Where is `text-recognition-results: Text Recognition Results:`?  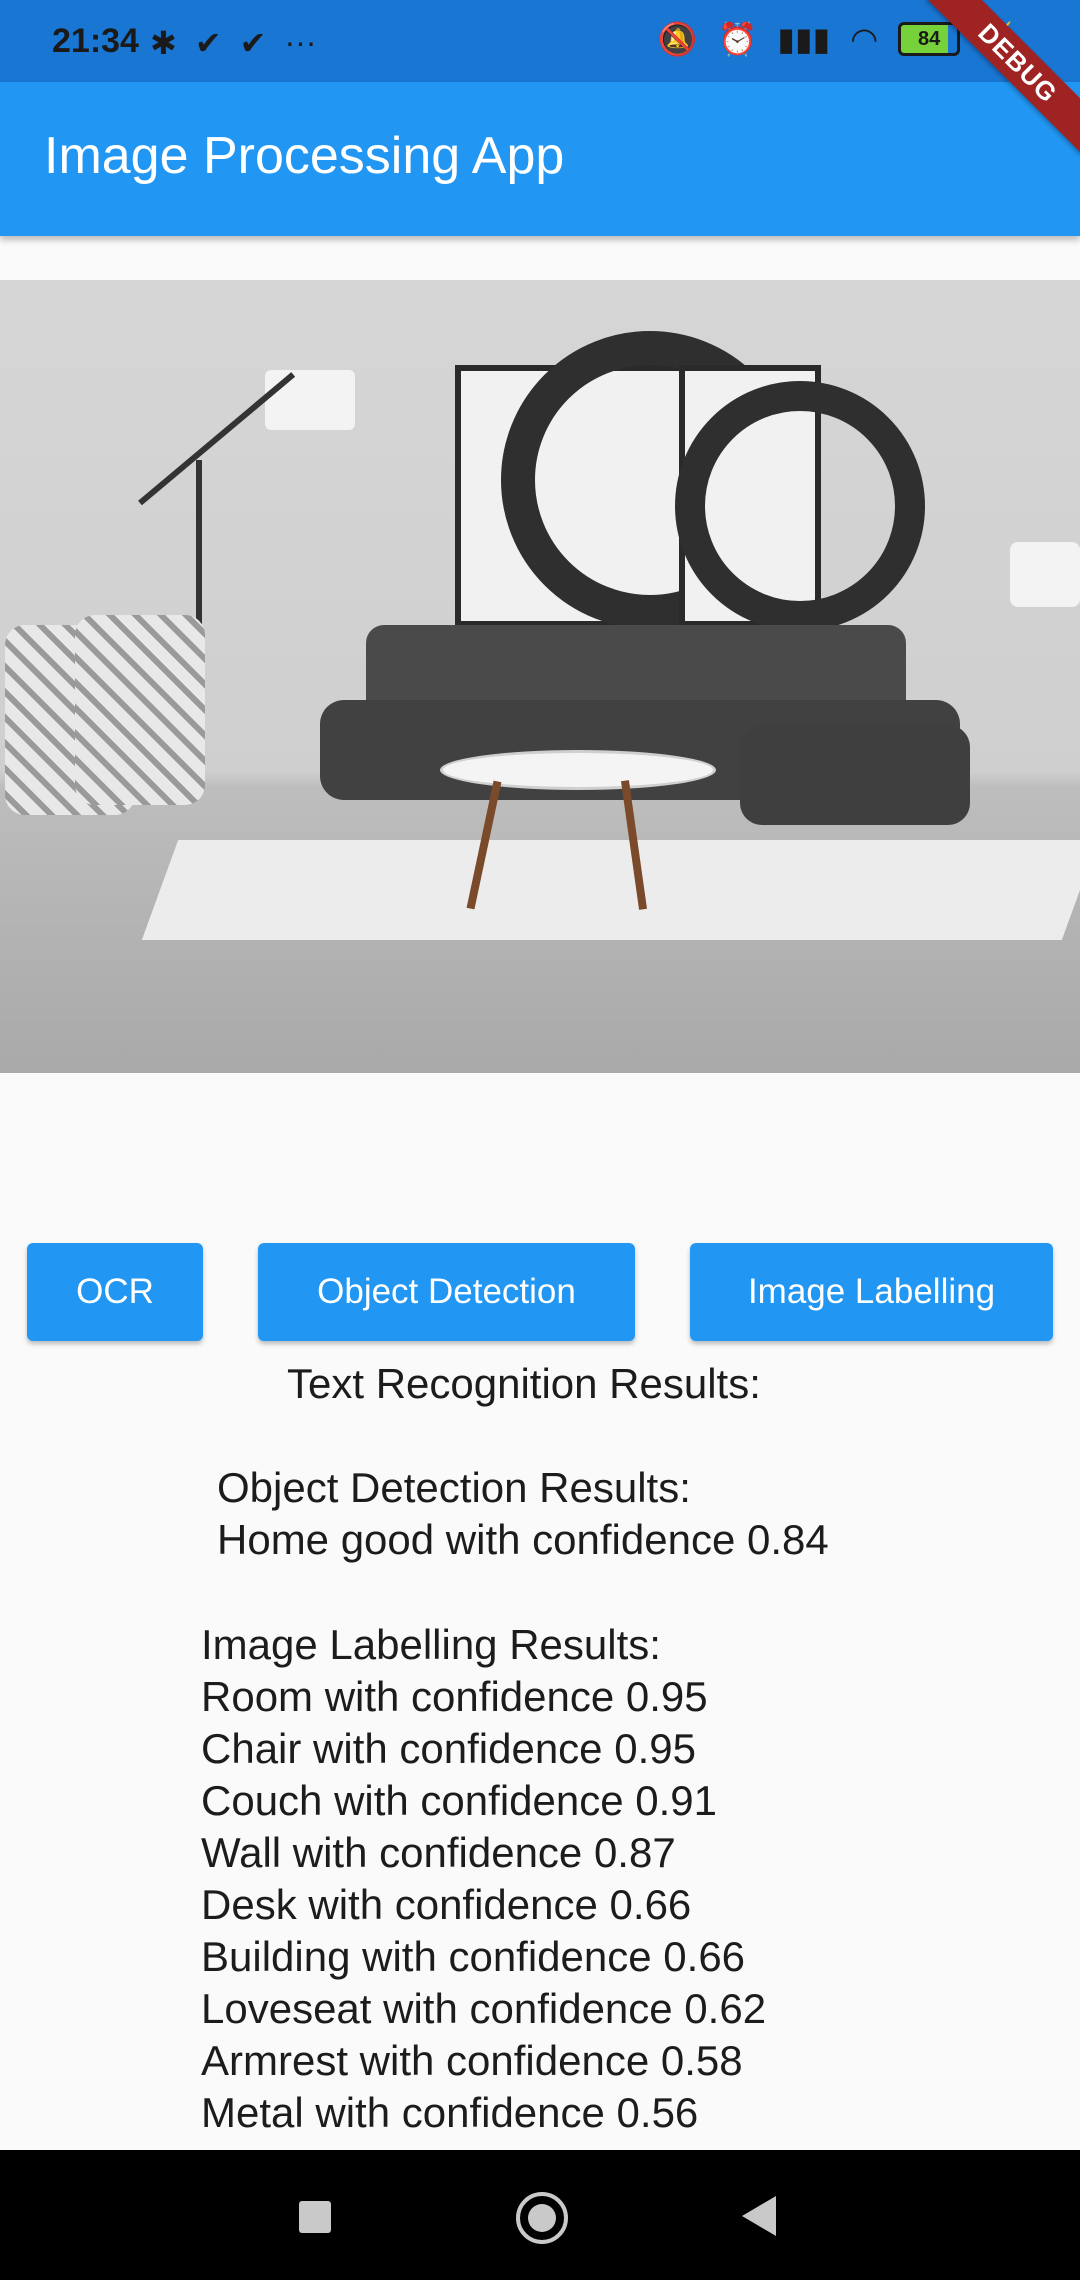
text-recognition-results: Text Recognition Results: is located at coordinates (540, 1384).